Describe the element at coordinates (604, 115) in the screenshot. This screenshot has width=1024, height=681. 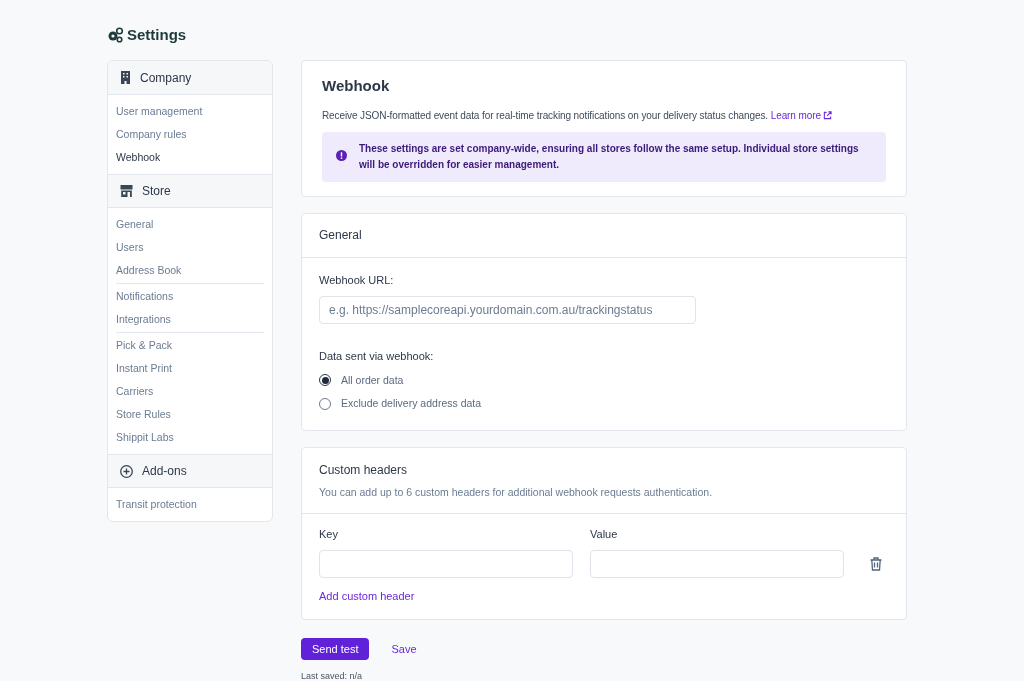
I see `description: Receive JSON-formatted event data for real-time tracking notifications on your delivery status changes. Learn more` at that location.